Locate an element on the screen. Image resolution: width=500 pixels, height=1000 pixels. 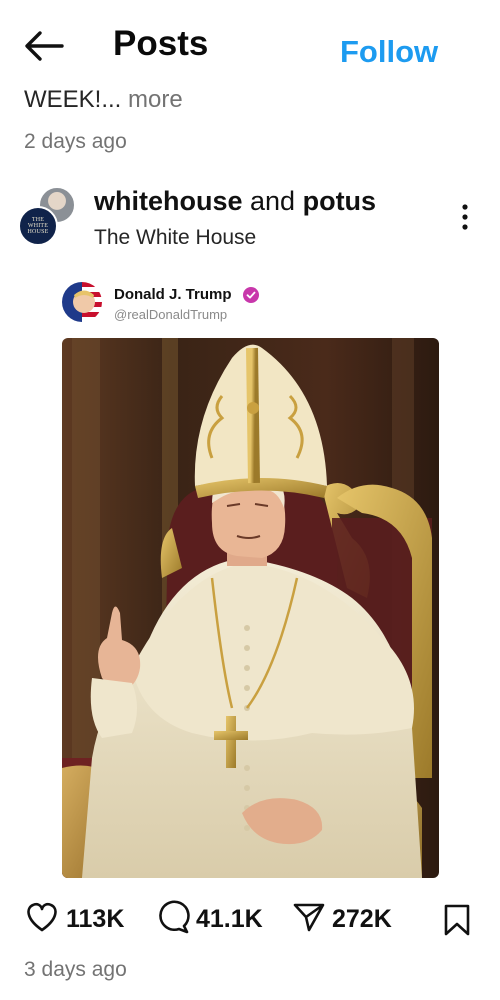
previous-post-timestamp: 2 days ago is located at coordinates (75, 141).